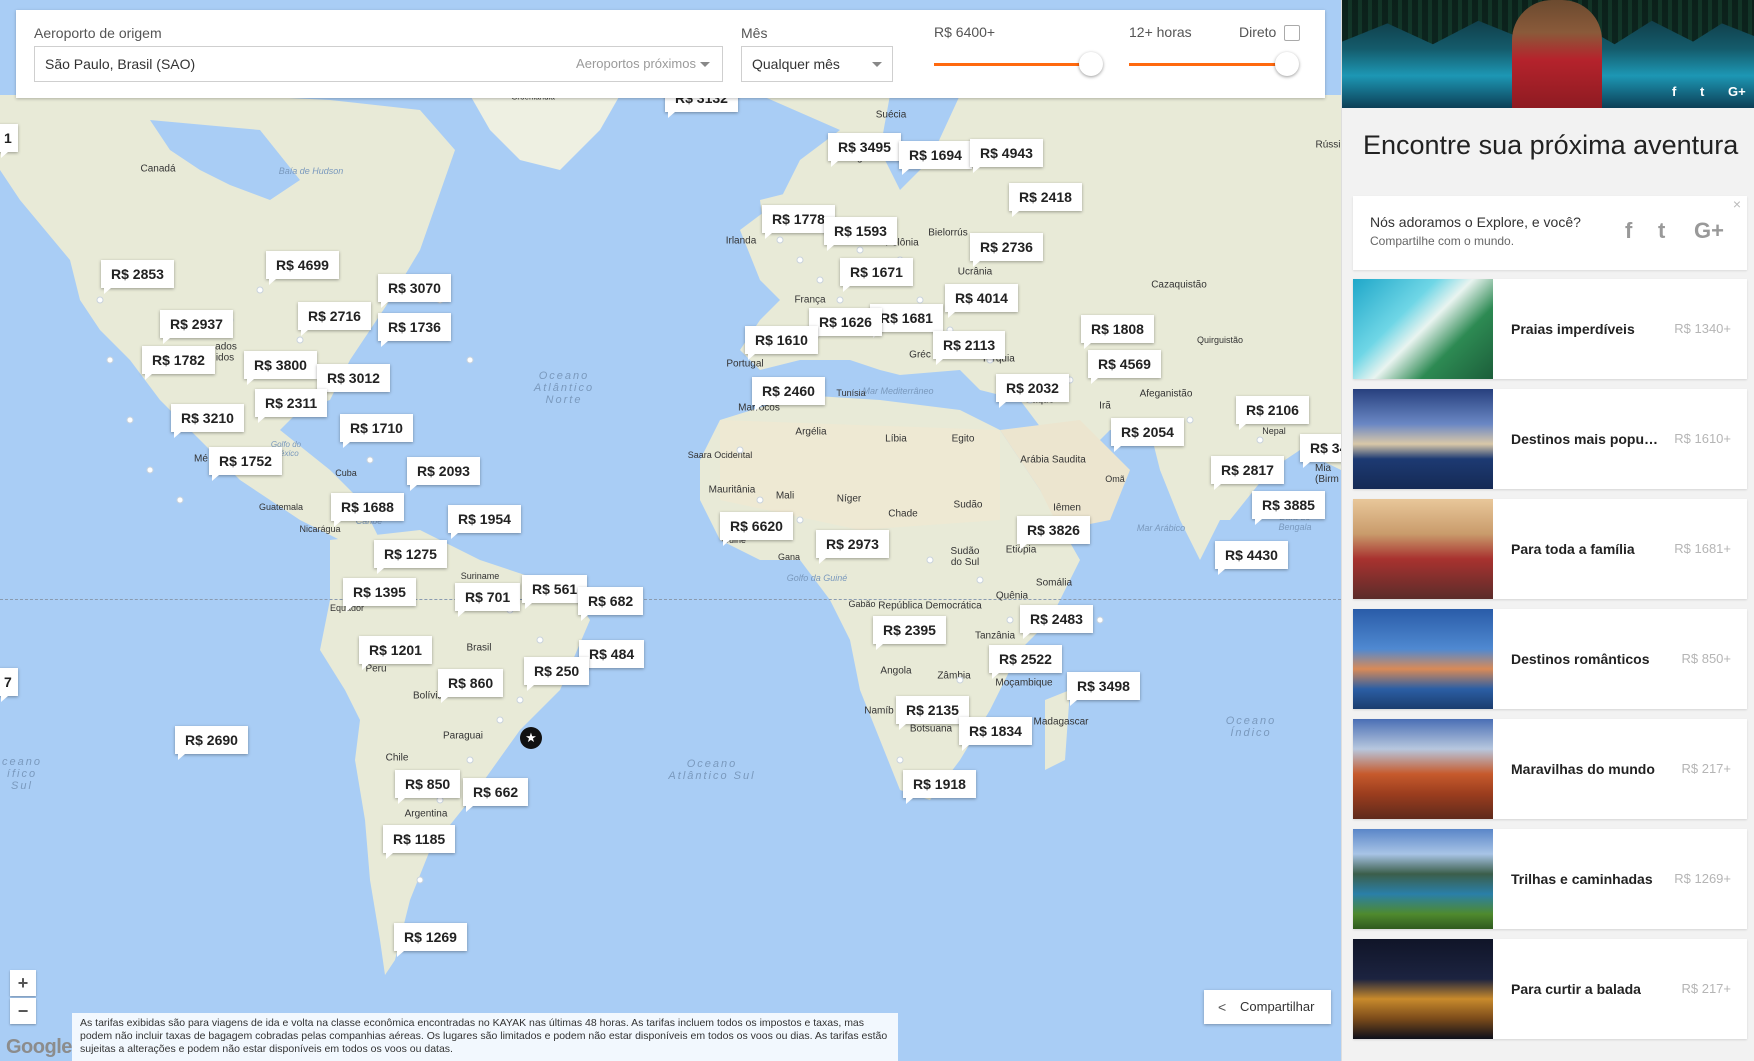 The image size is (1754, 1061). Describe the element at coordinates (1247, 473) in the screenshot. I see `price-tag: R$ 2817` at that location.